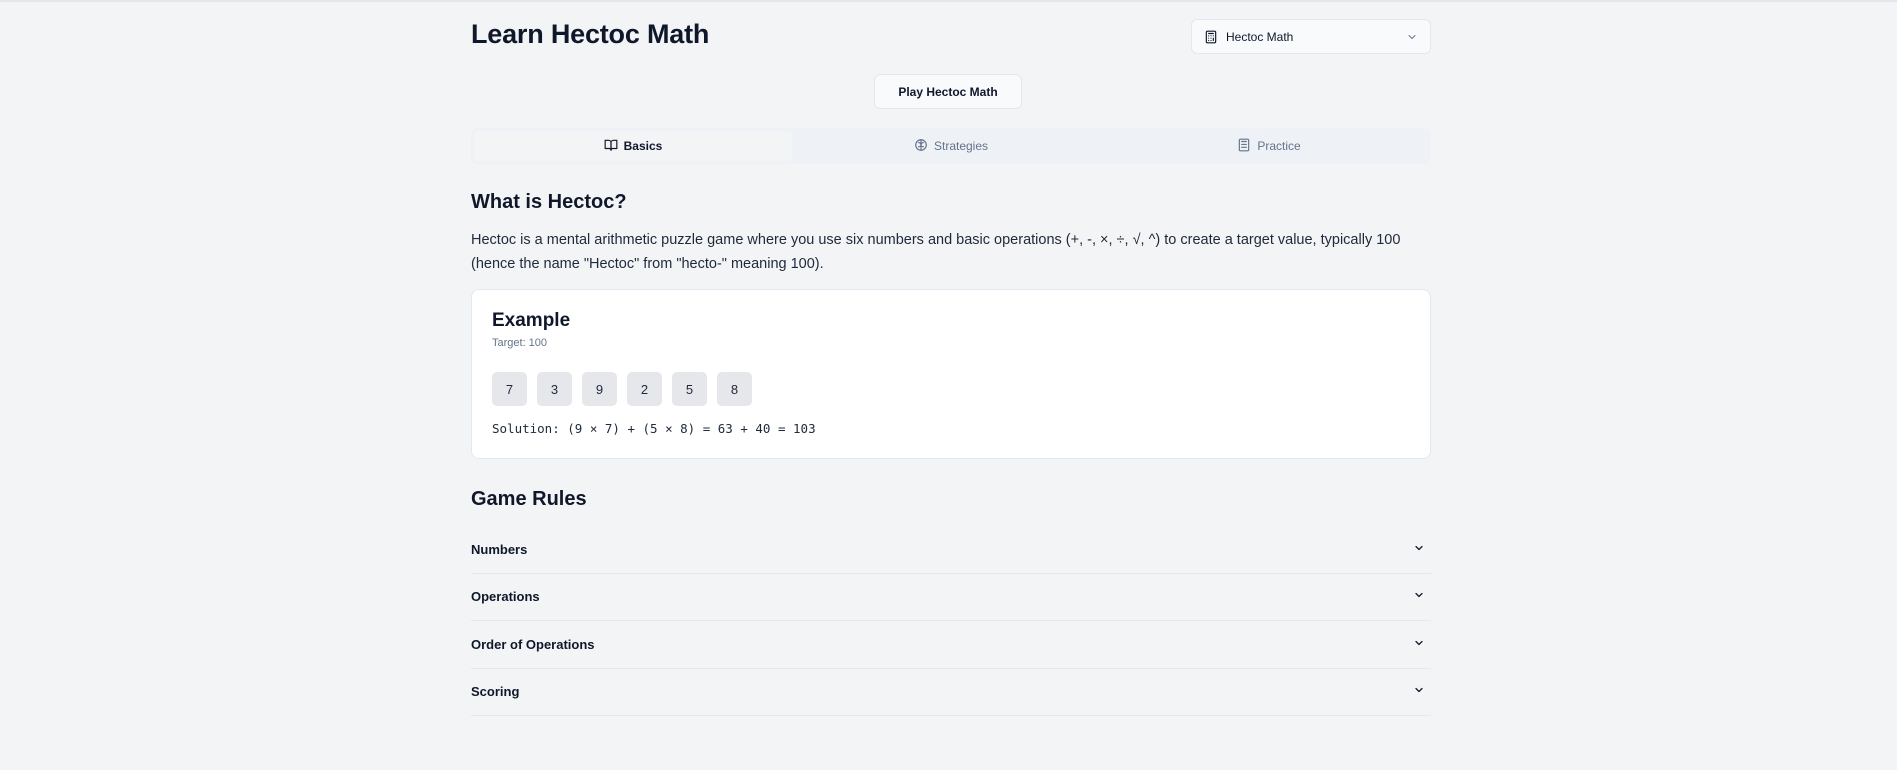 Image resolution: width=1897 pixels, height=770 pixels. What do you see at coordinates (495, 692) in the screenshot?
I see `accordion-label: Scoring` at bounding box center [495, 692].